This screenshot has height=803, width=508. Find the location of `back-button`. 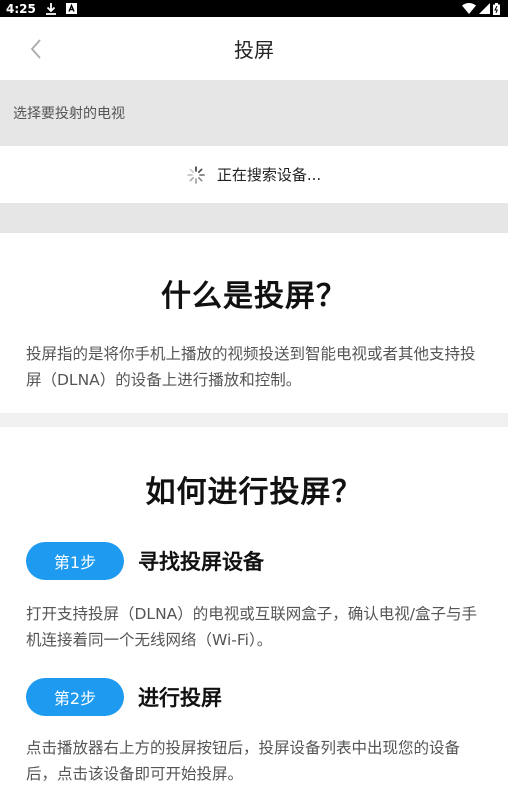

back-button is located at coordinates (36, 49).